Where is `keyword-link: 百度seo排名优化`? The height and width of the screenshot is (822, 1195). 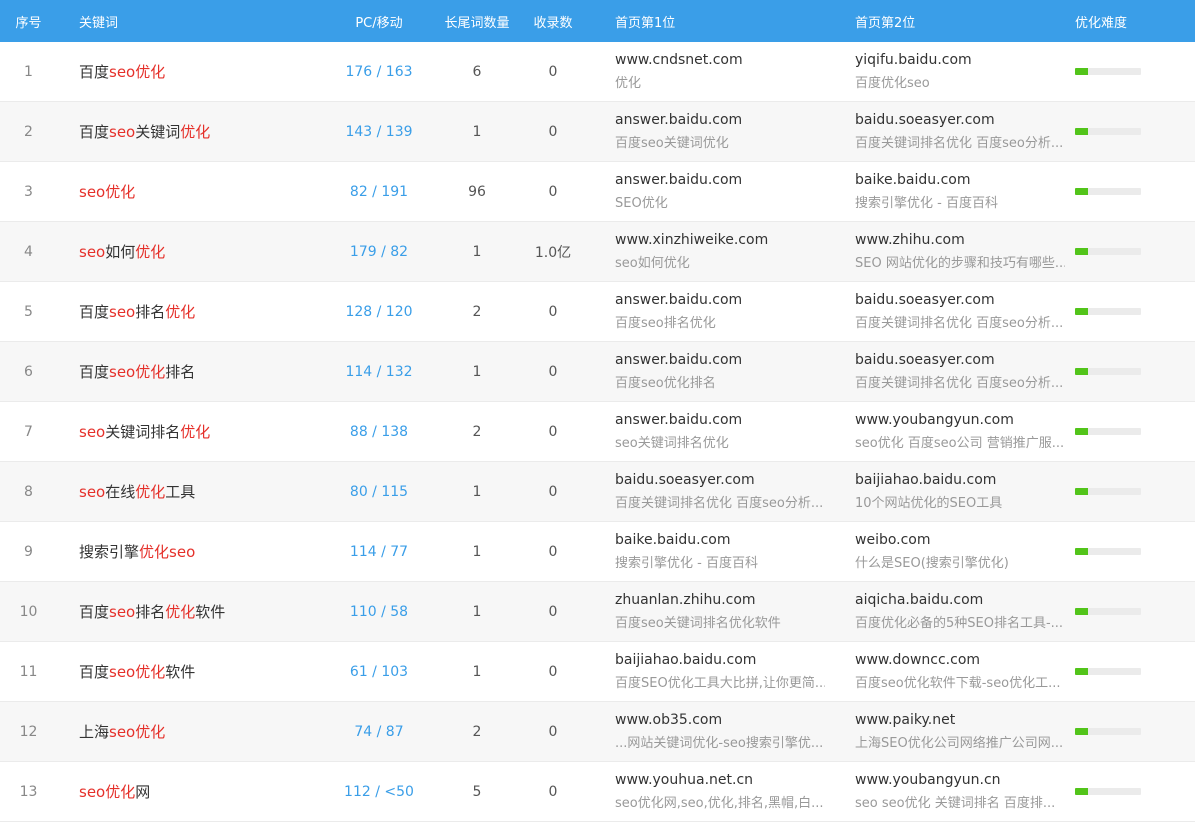
keyword-link: 百度seo排名优化 is located at coordinates (191, 311).